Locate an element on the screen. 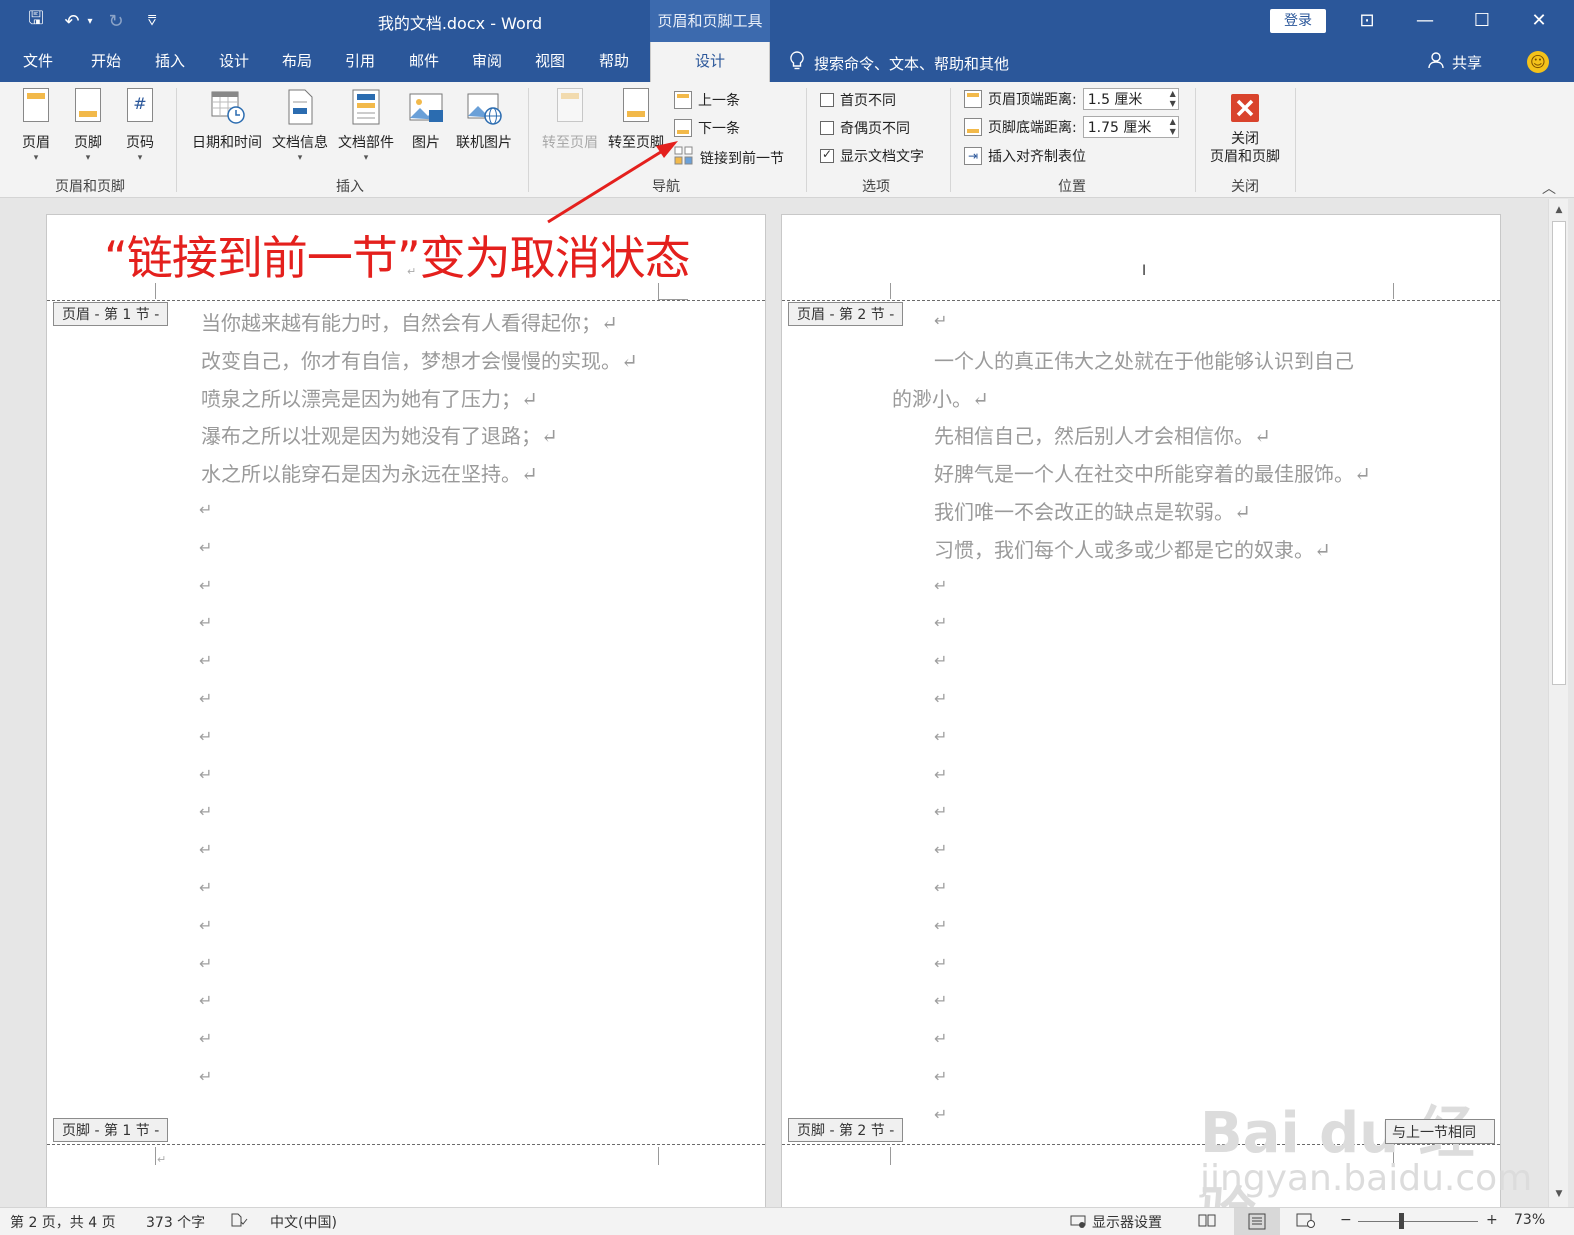 Image resolution: width=1574 pixels, height=1235 pixels. body-text-line: 水之所以能穿石是因为永远在坚持。↵ is located at coordinates (369, 472).